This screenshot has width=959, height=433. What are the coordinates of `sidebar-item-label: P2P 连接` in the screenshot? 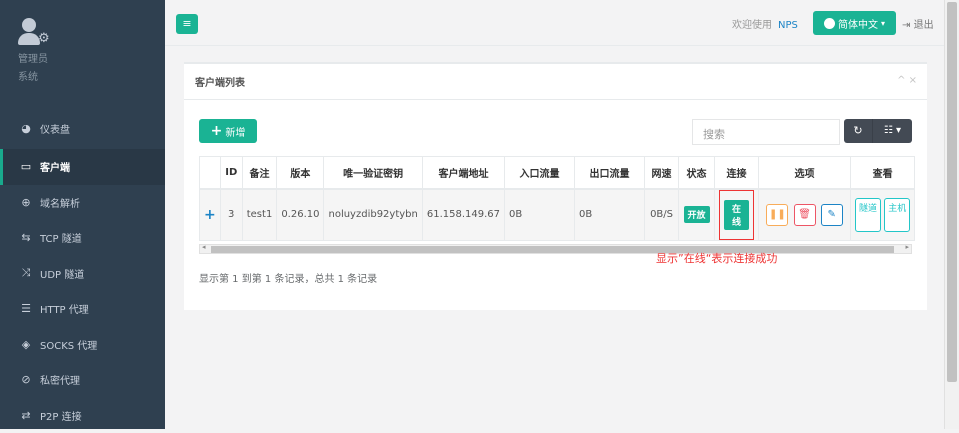 It's located at (61, 415).